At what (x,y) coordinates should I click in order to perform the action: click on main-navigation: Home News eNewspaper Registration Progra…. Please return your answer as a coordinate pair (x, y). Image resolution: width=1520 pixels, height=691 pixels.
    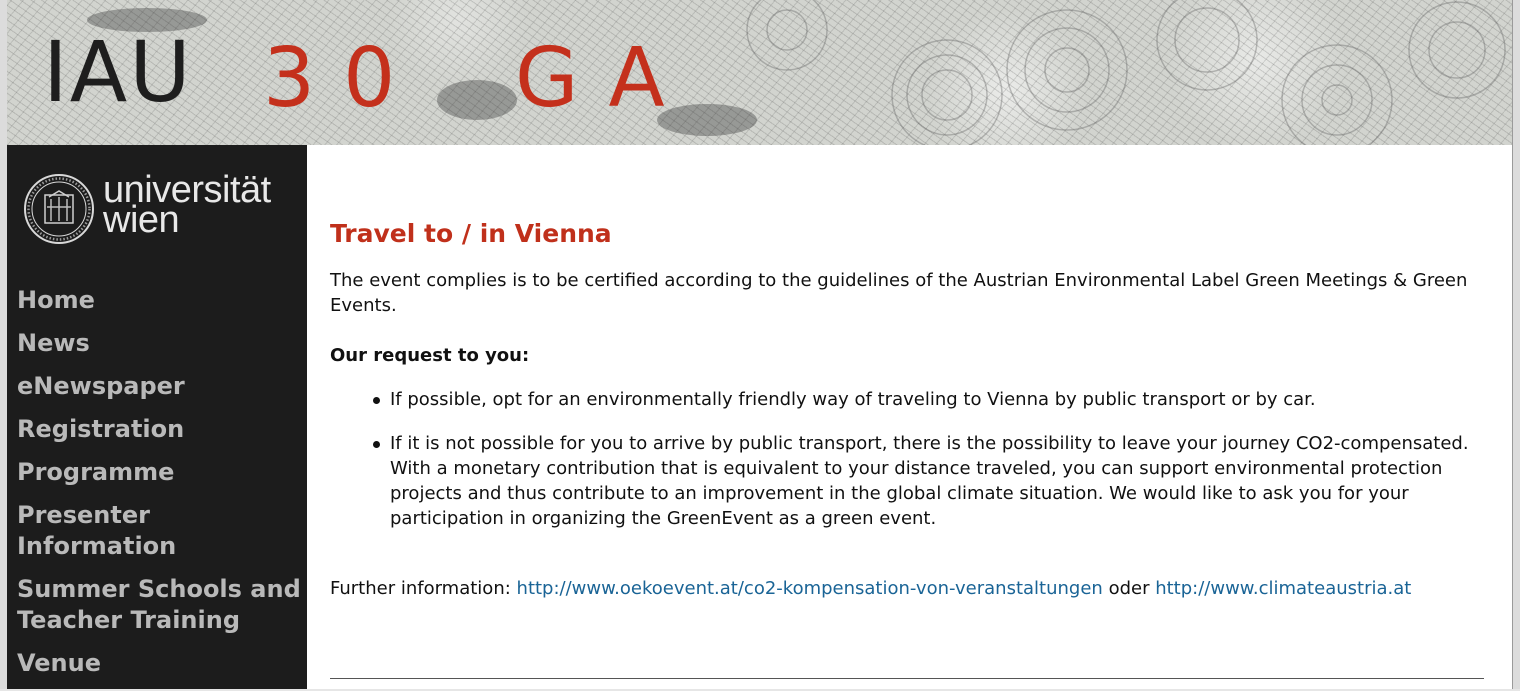
    Looking at the image, I should click on (162, 488).